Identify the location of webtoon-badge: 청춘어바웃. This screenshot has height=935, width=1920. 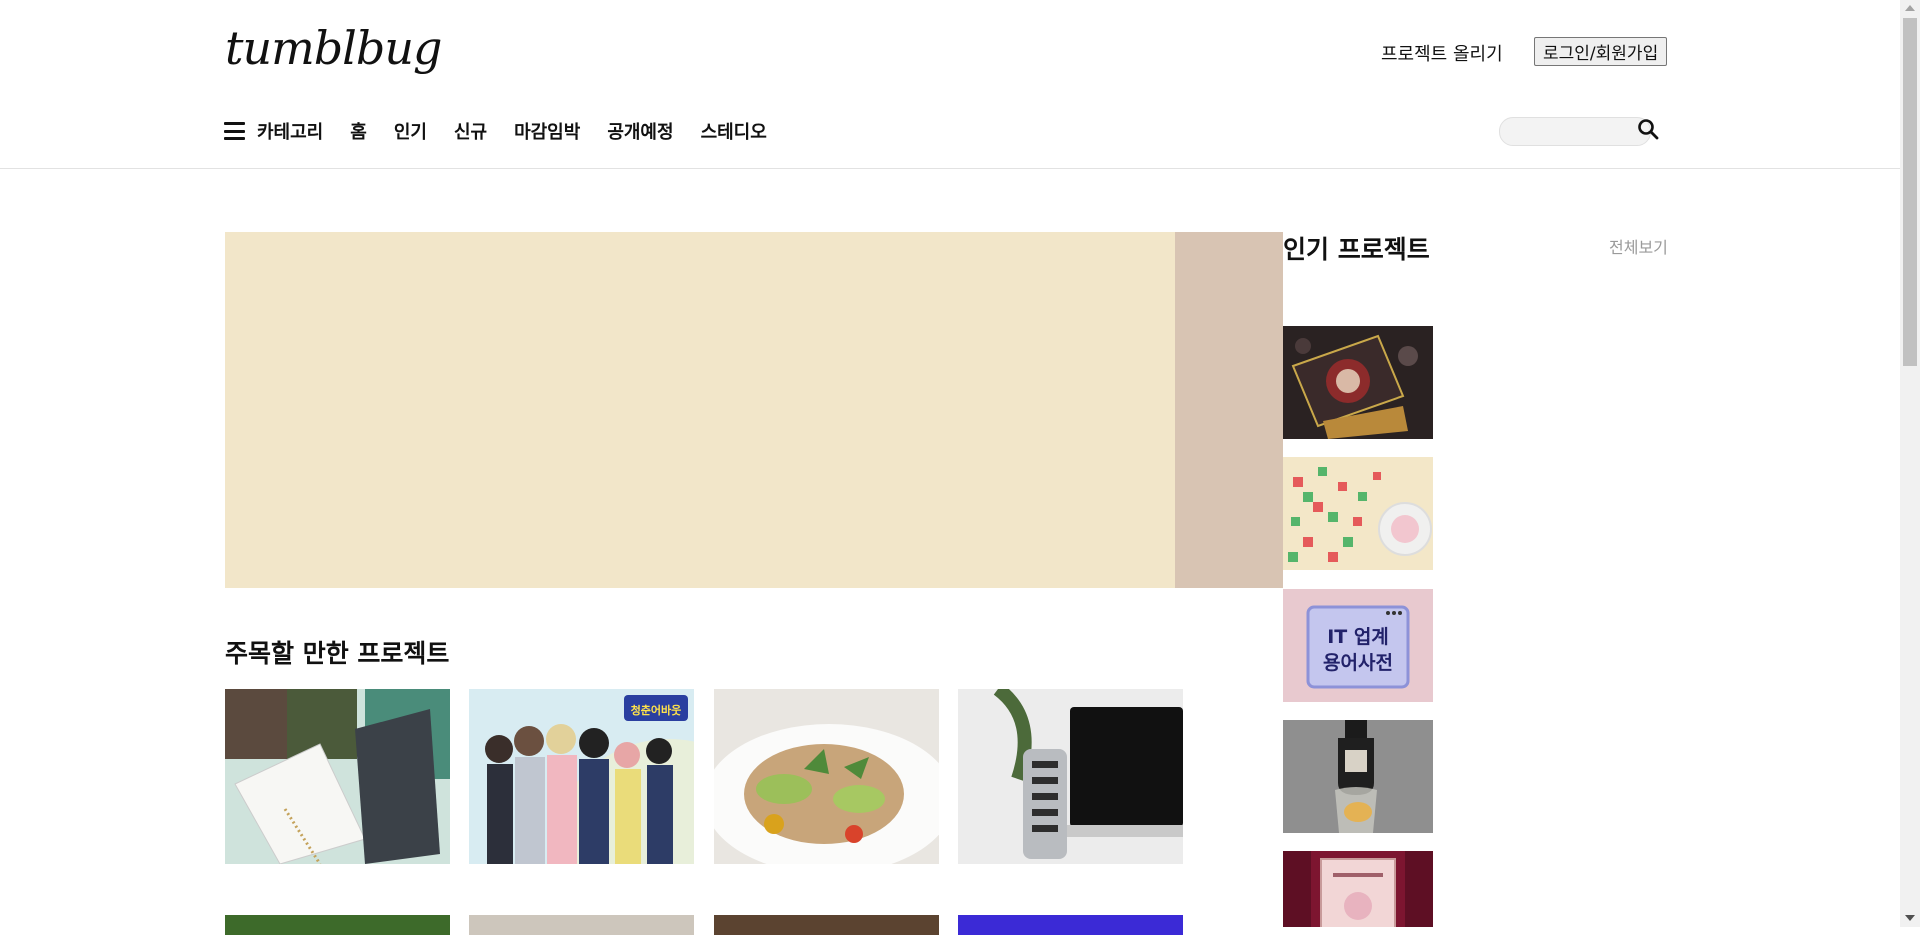
(656, 710).